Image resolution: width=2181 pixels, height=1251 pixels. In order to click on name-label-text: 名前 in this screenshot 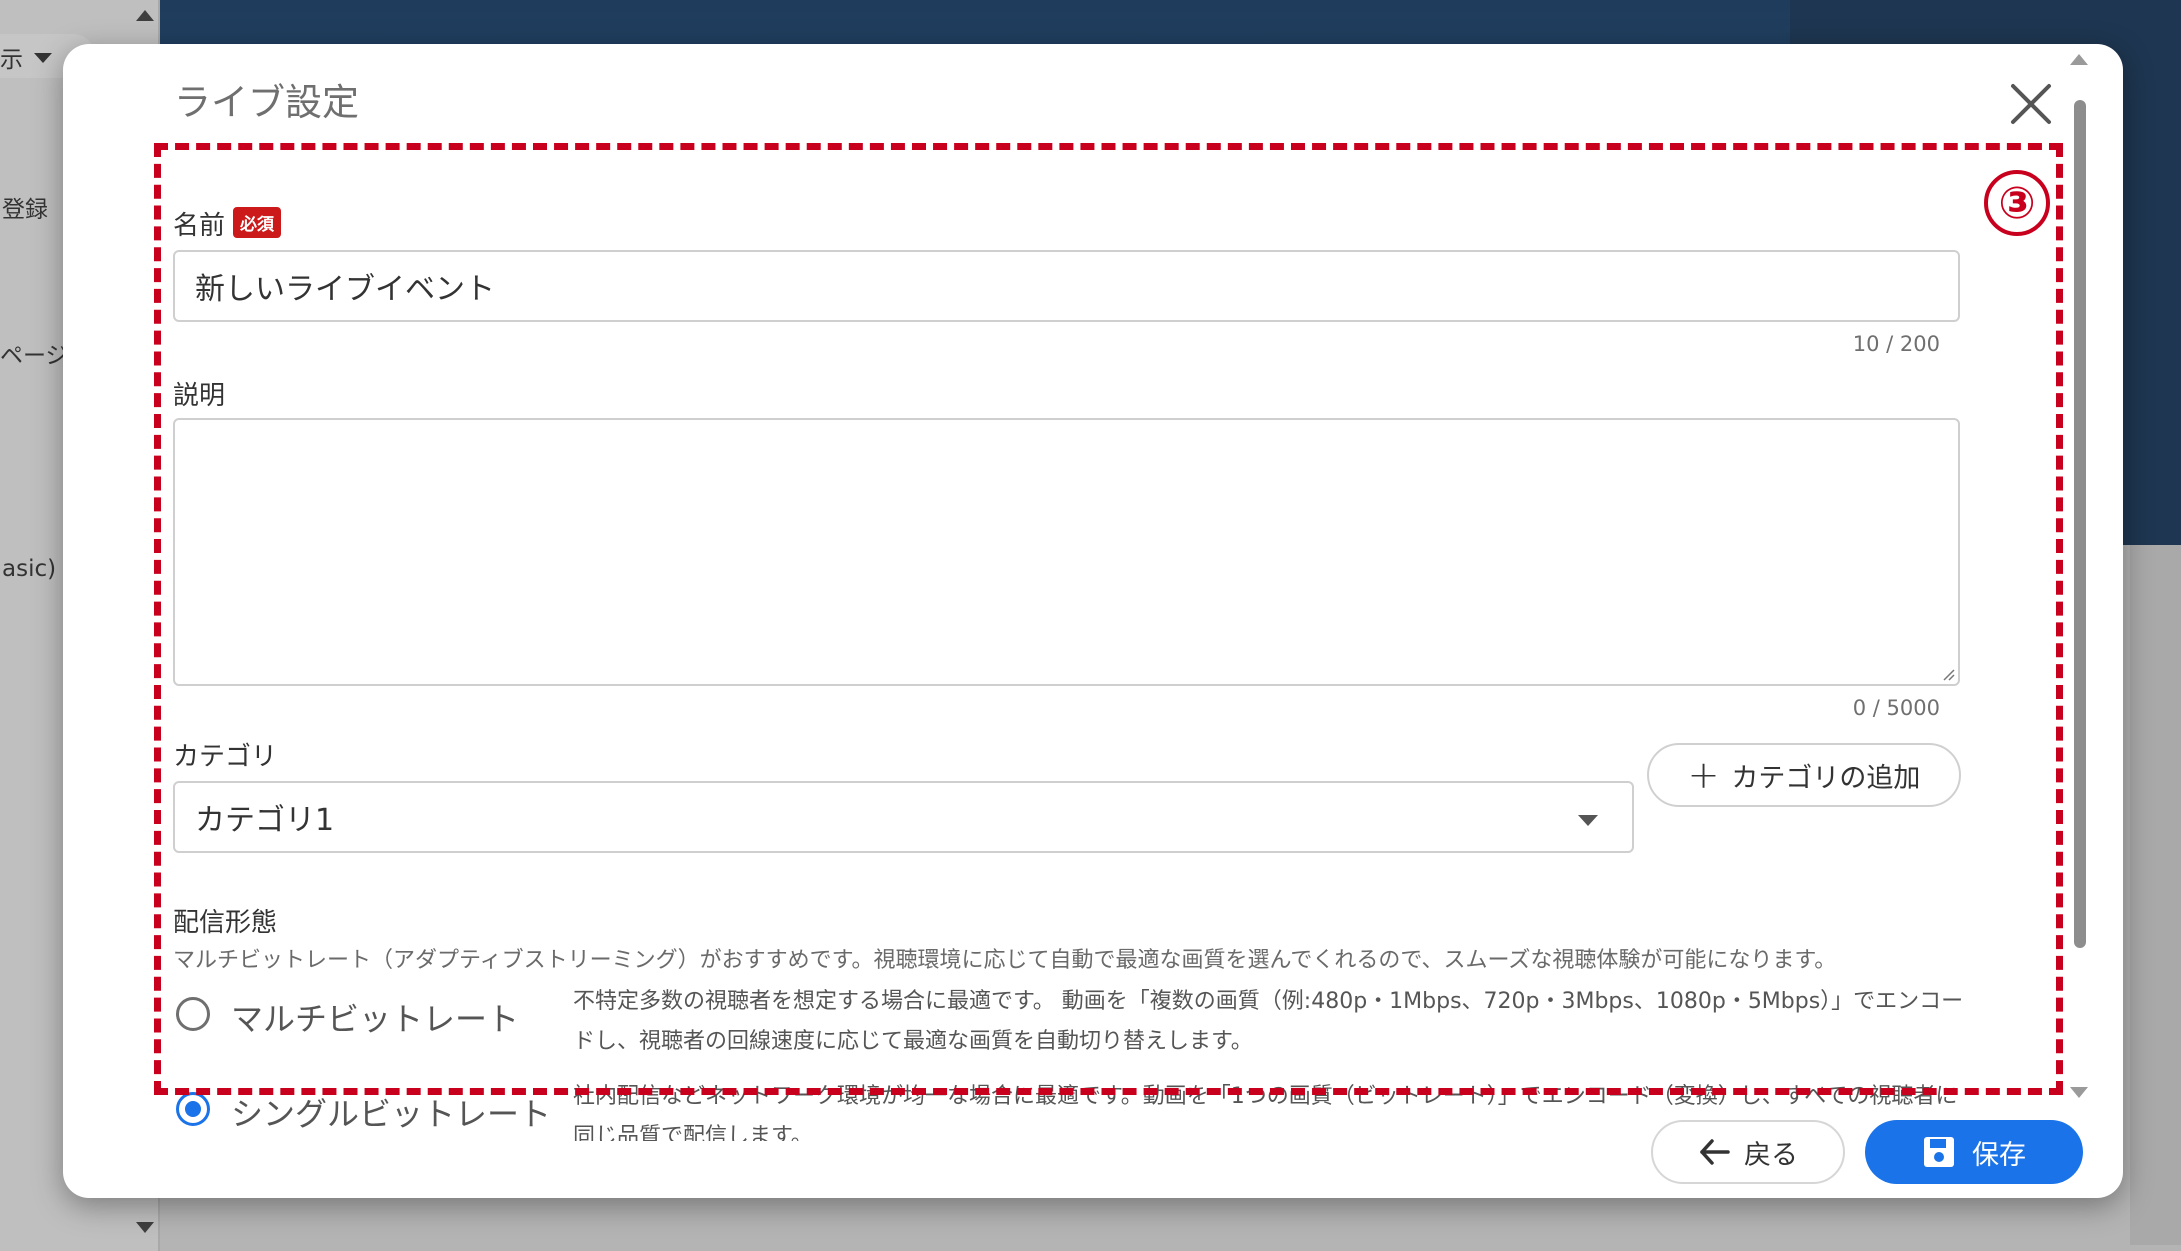, I will do `click(199, 226)`.